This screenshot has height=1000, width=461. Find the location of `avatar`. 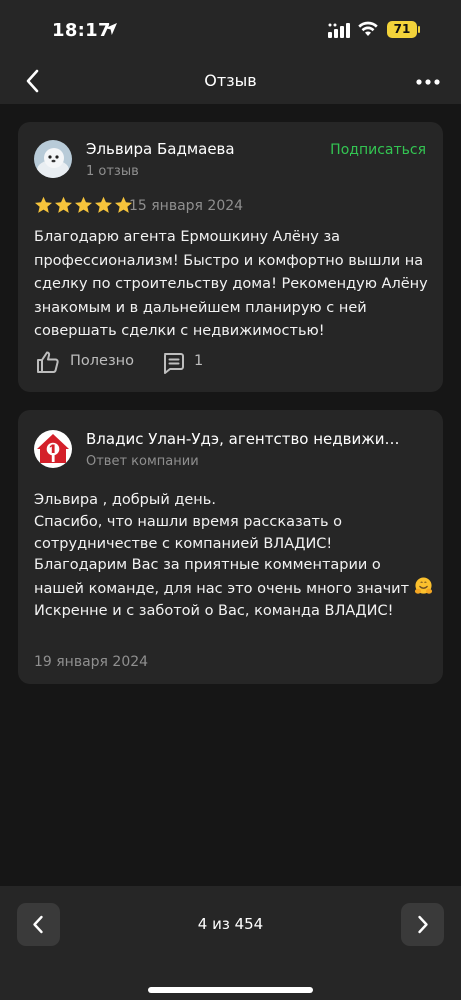

avatar is located at coordinates (53, 159).